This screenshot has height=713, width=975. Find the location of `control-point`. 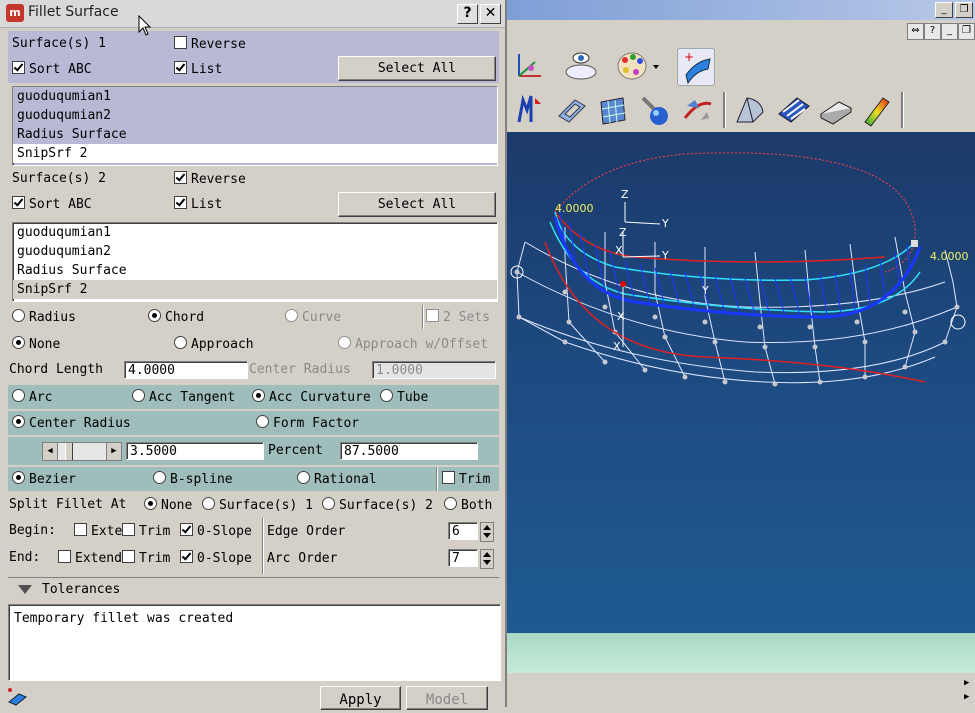

control-point is located at coordinates (914, 243).